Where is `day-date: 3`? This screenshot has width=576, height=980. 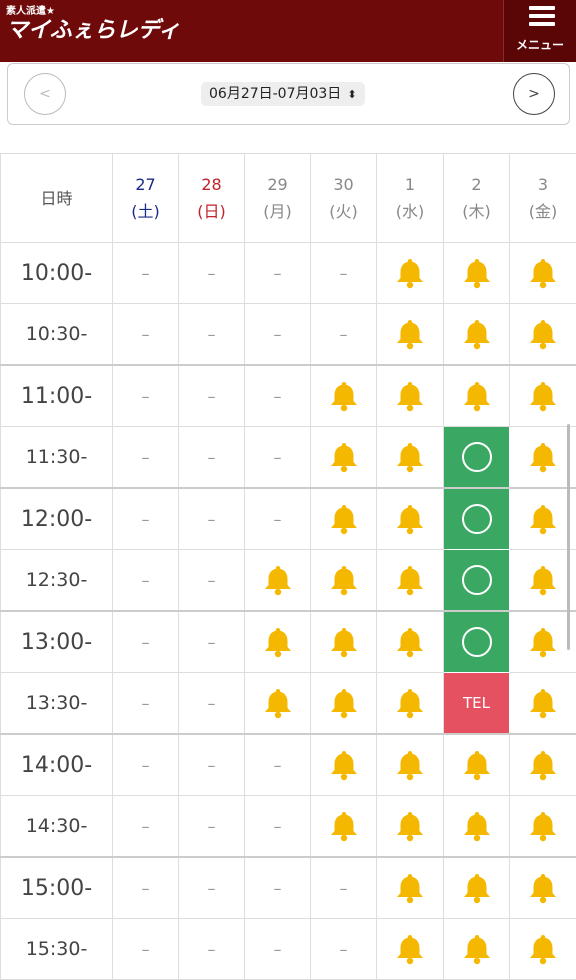
day-date: 3 is located at coordinates (543, 184).